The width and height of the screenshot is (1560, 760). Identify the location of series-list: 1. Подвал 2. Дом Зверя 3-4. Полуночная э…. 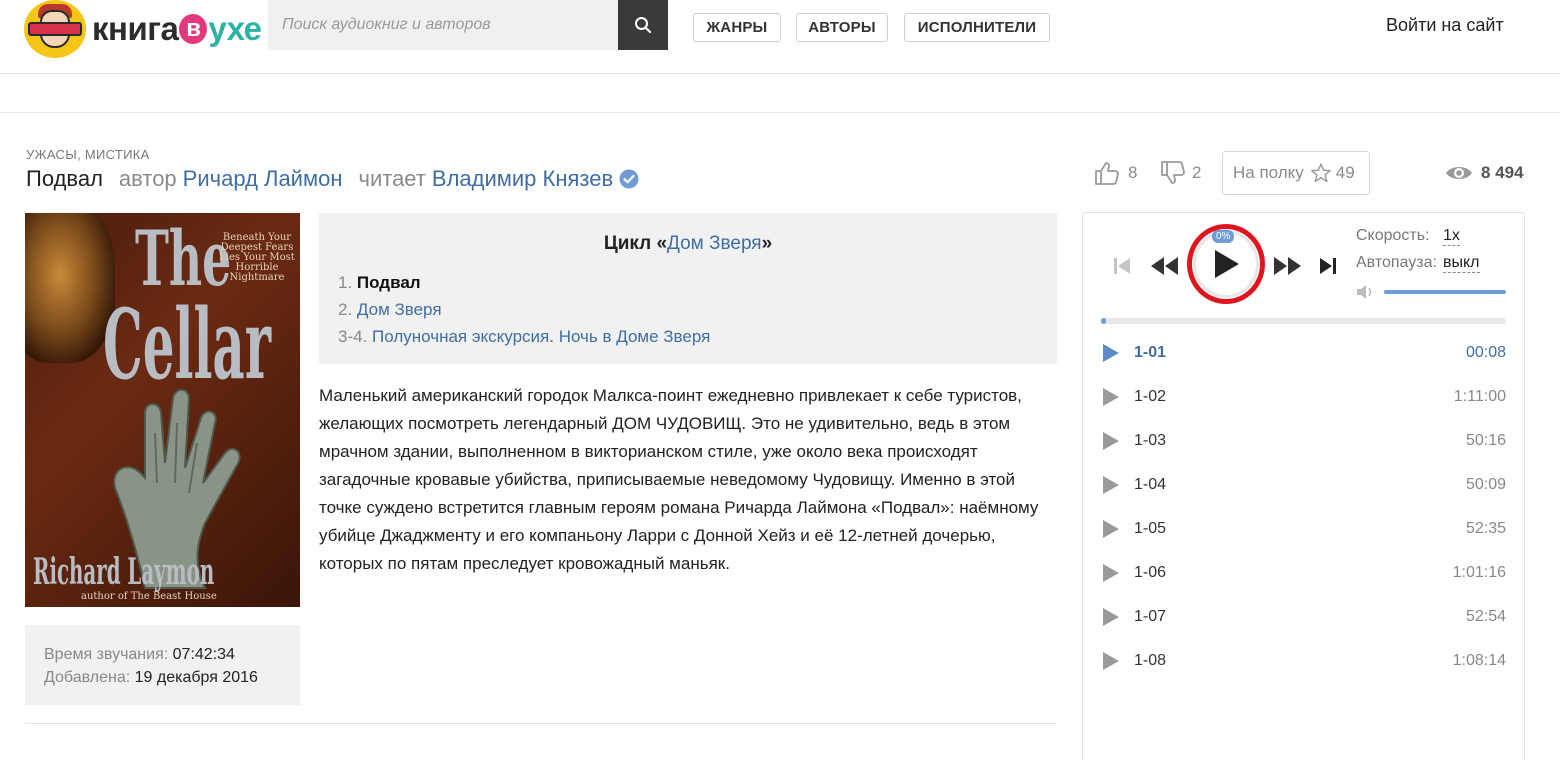
(524, 309).